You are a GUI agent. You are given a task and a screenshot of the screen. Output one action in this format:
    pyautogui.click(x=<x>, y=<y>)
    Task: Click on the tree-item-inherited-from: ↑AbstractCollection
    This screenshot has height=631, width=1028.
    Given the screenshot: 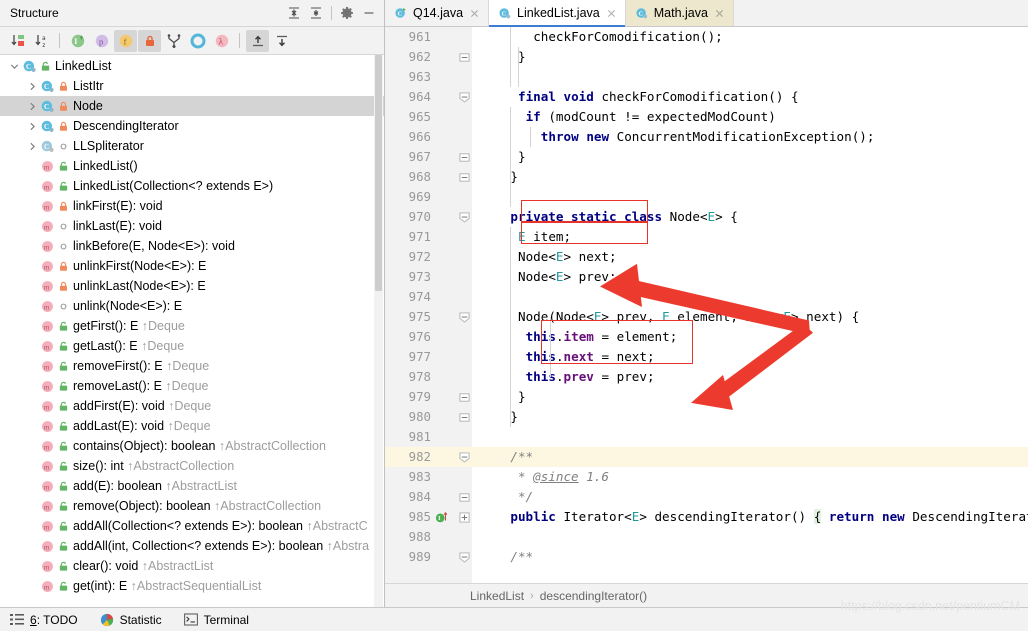 What is the action you would take?
    pyautogui.click(x=270, y=446)
    